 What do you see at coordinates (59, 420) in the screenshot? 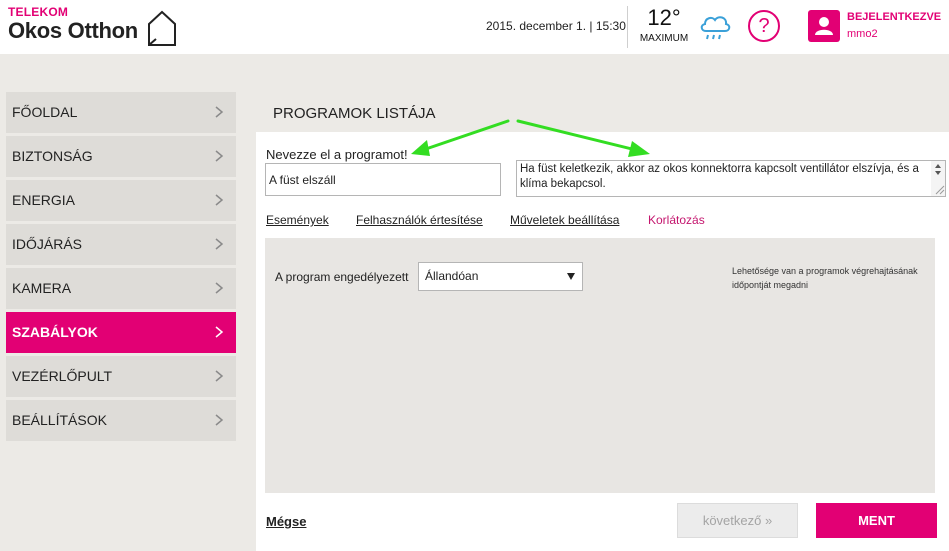
I see `sidebar-item-label: BEÁLLÍTÁSOK` at bounding box center [59, 420].